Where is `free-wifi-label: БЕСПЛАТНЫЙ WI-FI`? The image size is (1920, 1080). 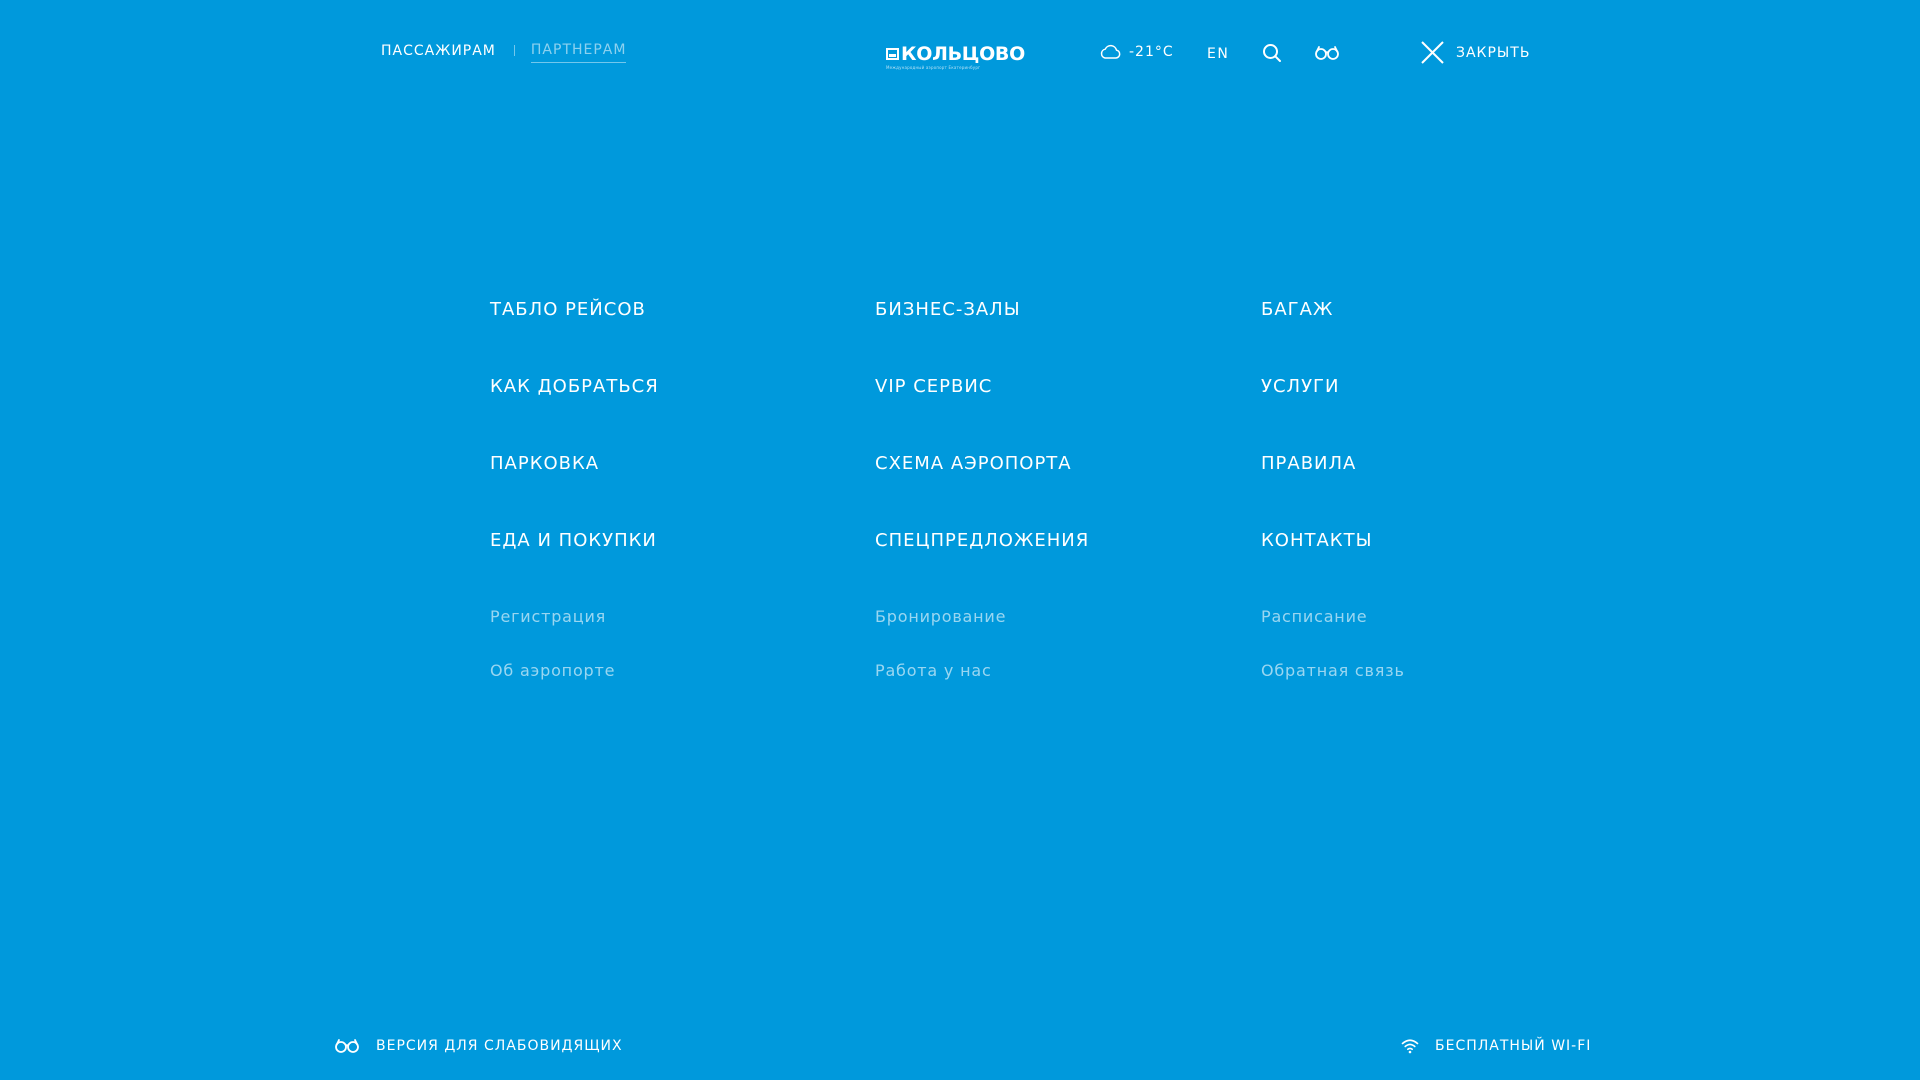 free-wifi-label: БЕСПЛАТНЫЙ WI-FI is located at coordinates (1513, 1046).